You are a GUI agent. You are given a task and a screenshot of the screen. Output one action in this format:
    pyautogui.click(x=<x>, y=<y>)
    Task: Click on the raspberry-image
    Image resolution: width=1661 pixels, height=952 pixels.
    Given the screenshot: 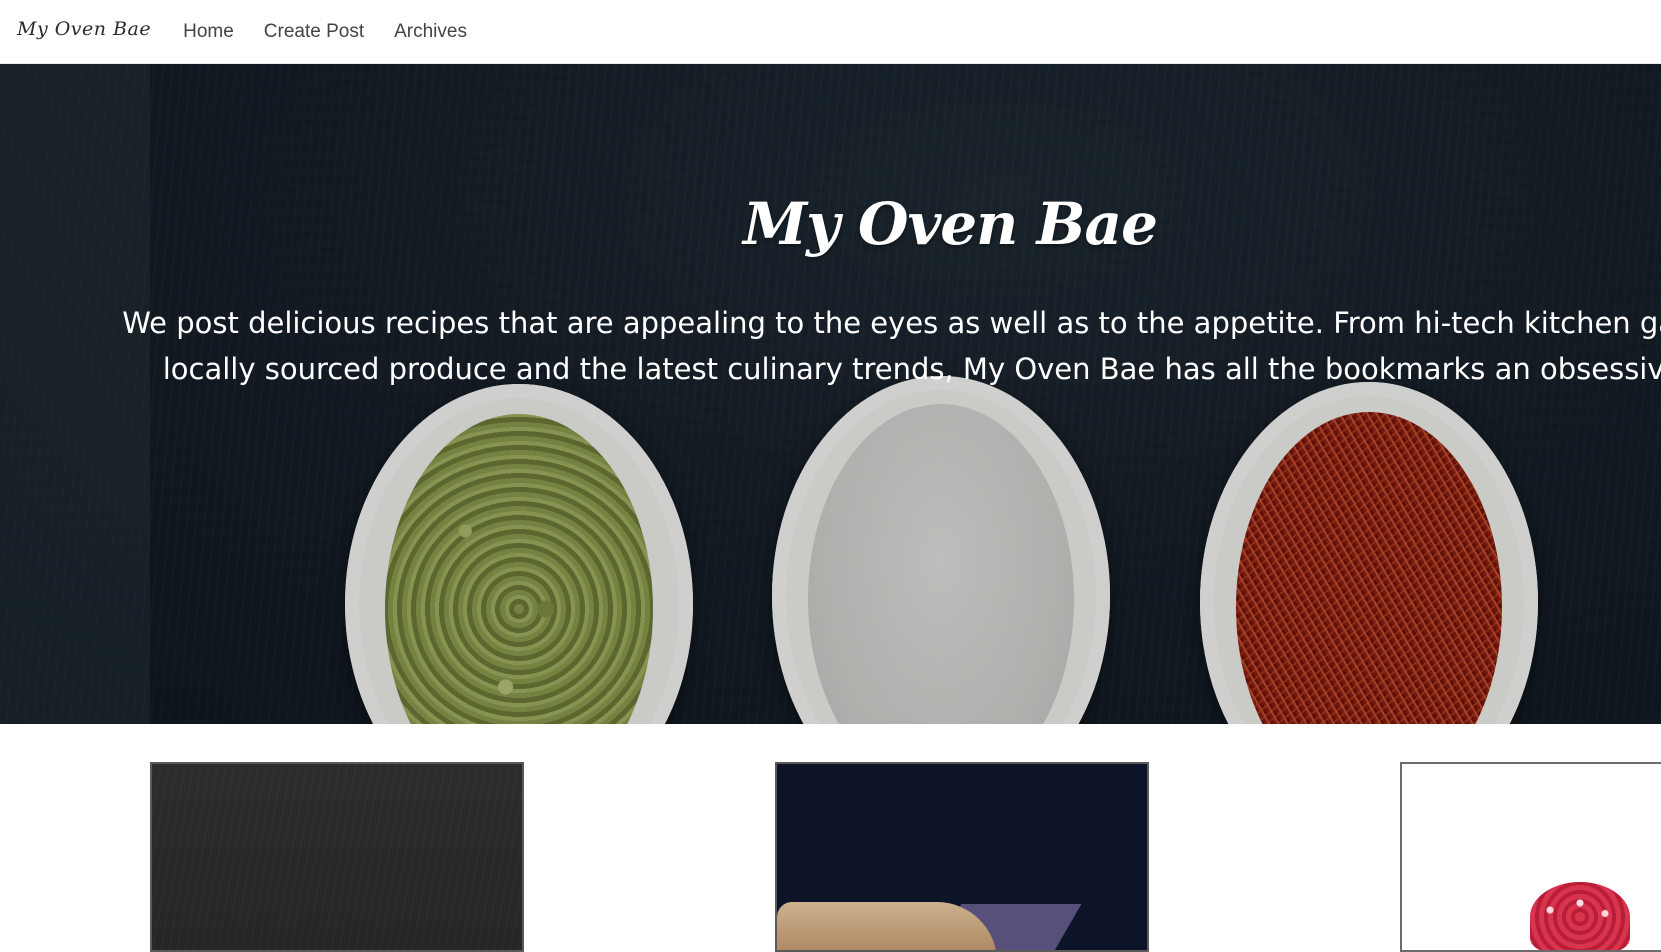 What is the action you would take?
    pyautogui.click(x=1580, y=916)
    